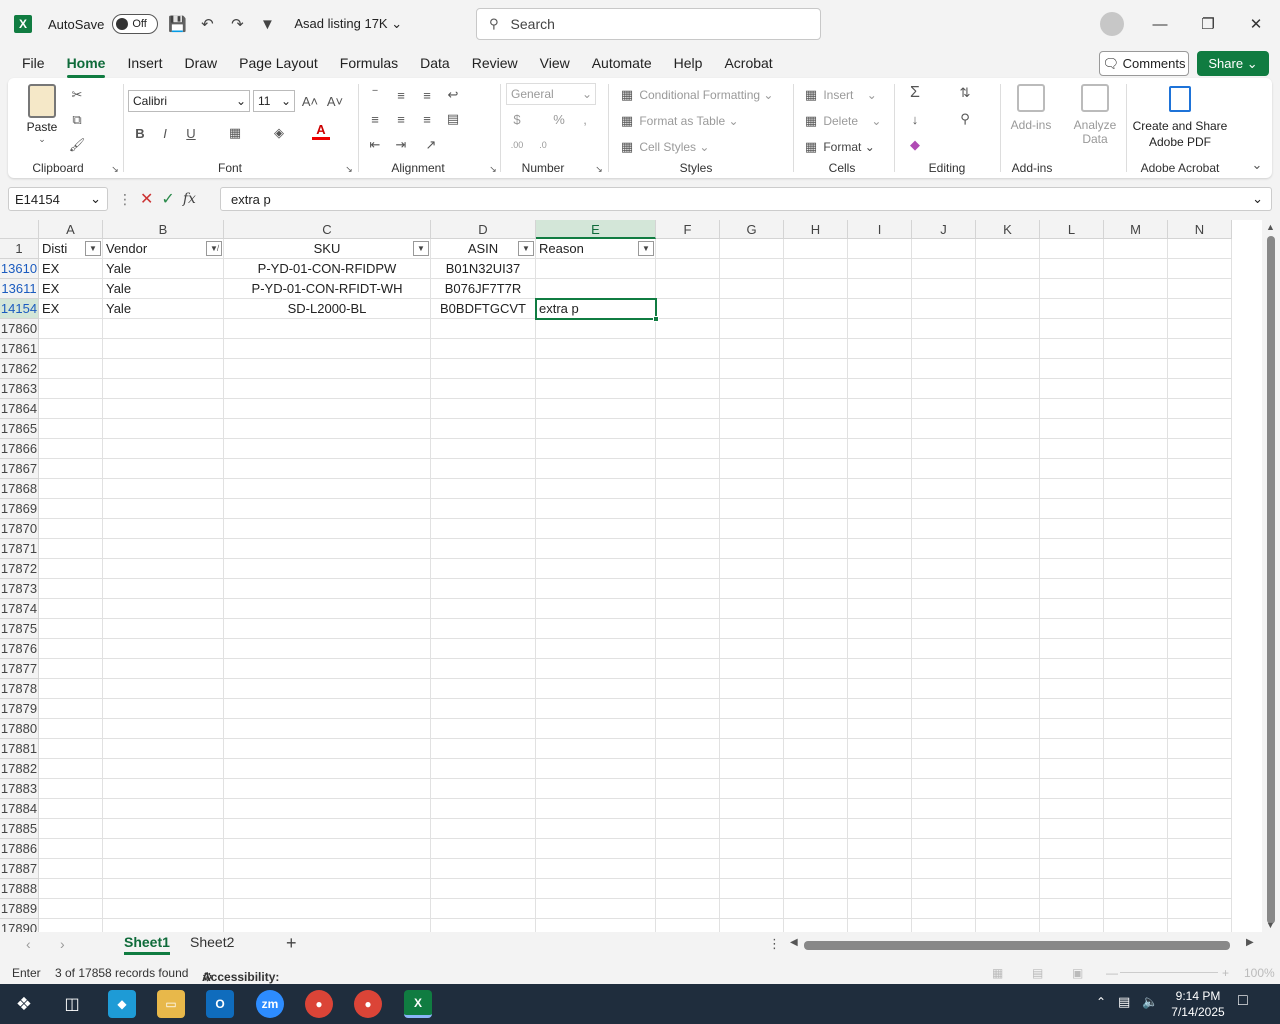 The width and height of the screenshot is (1280, 1024). Describe the element at coordinates (77, 95) in the screenshot. I see `cut-icon: ✂` at that location.